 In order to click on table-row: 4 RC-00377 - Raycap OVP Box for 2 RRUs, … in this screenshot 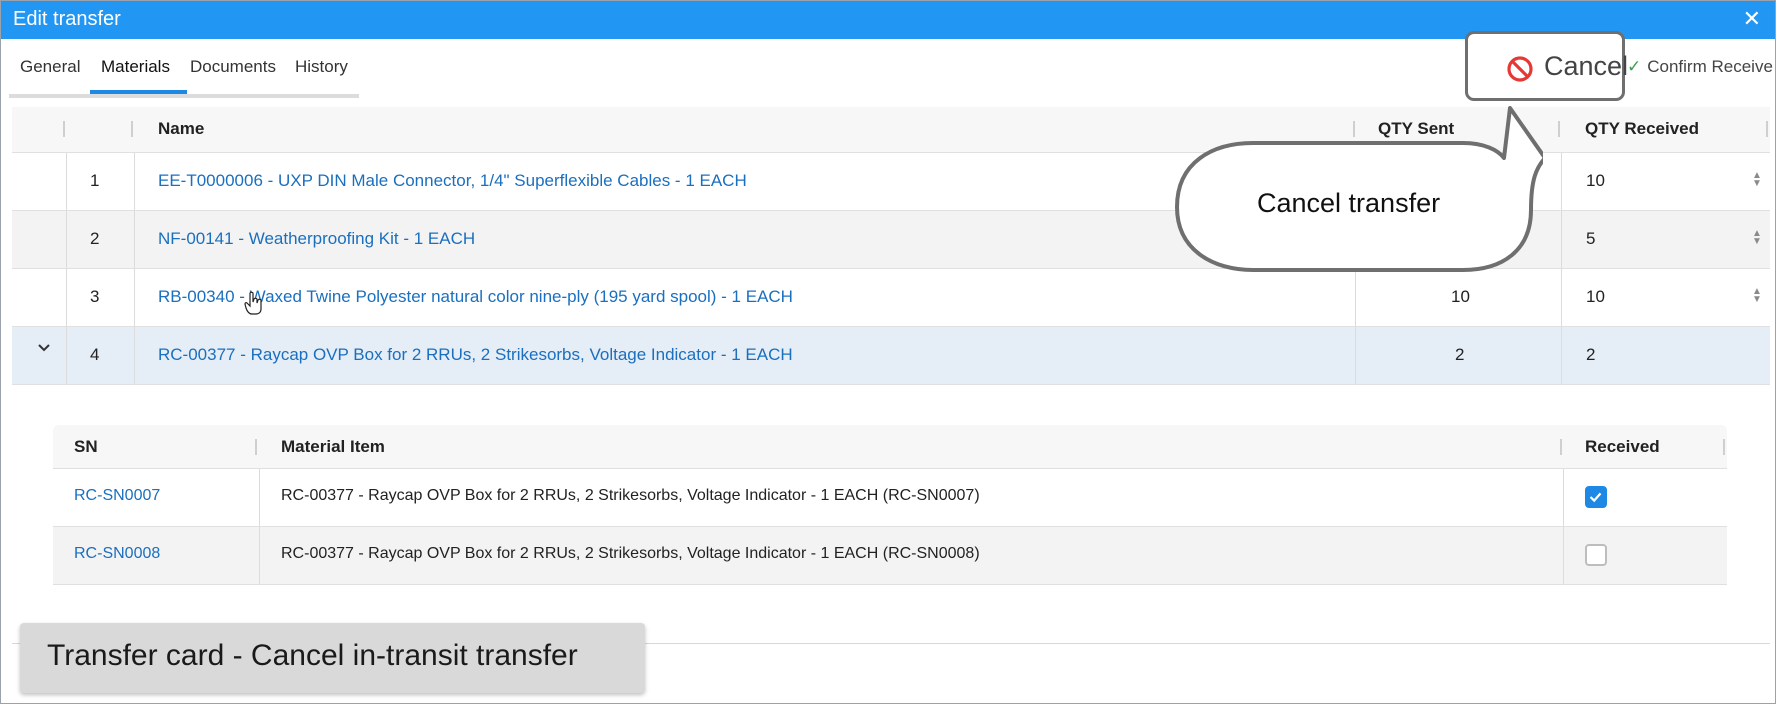, I will do `click(891, 356)`.